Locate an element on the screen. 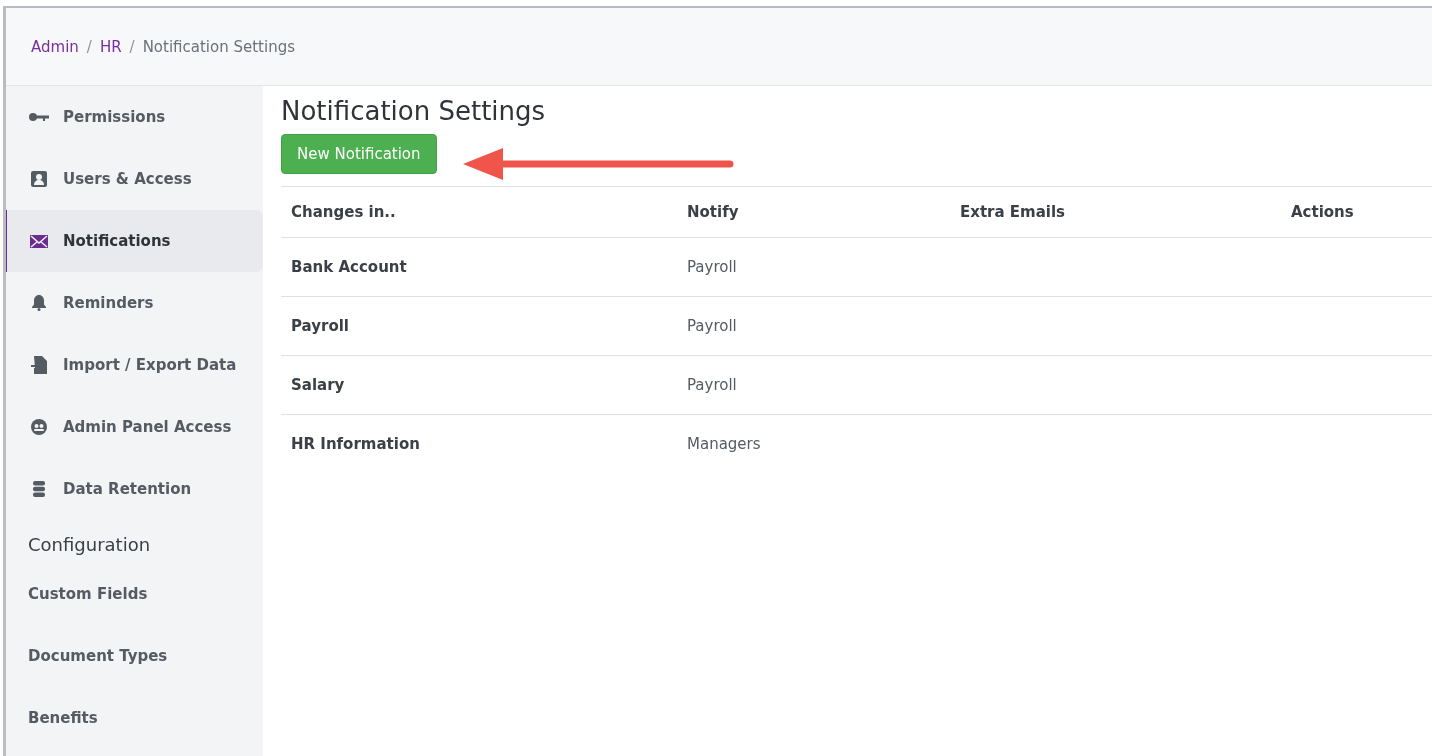  file-import-icon is located at coordinates (39, 365).